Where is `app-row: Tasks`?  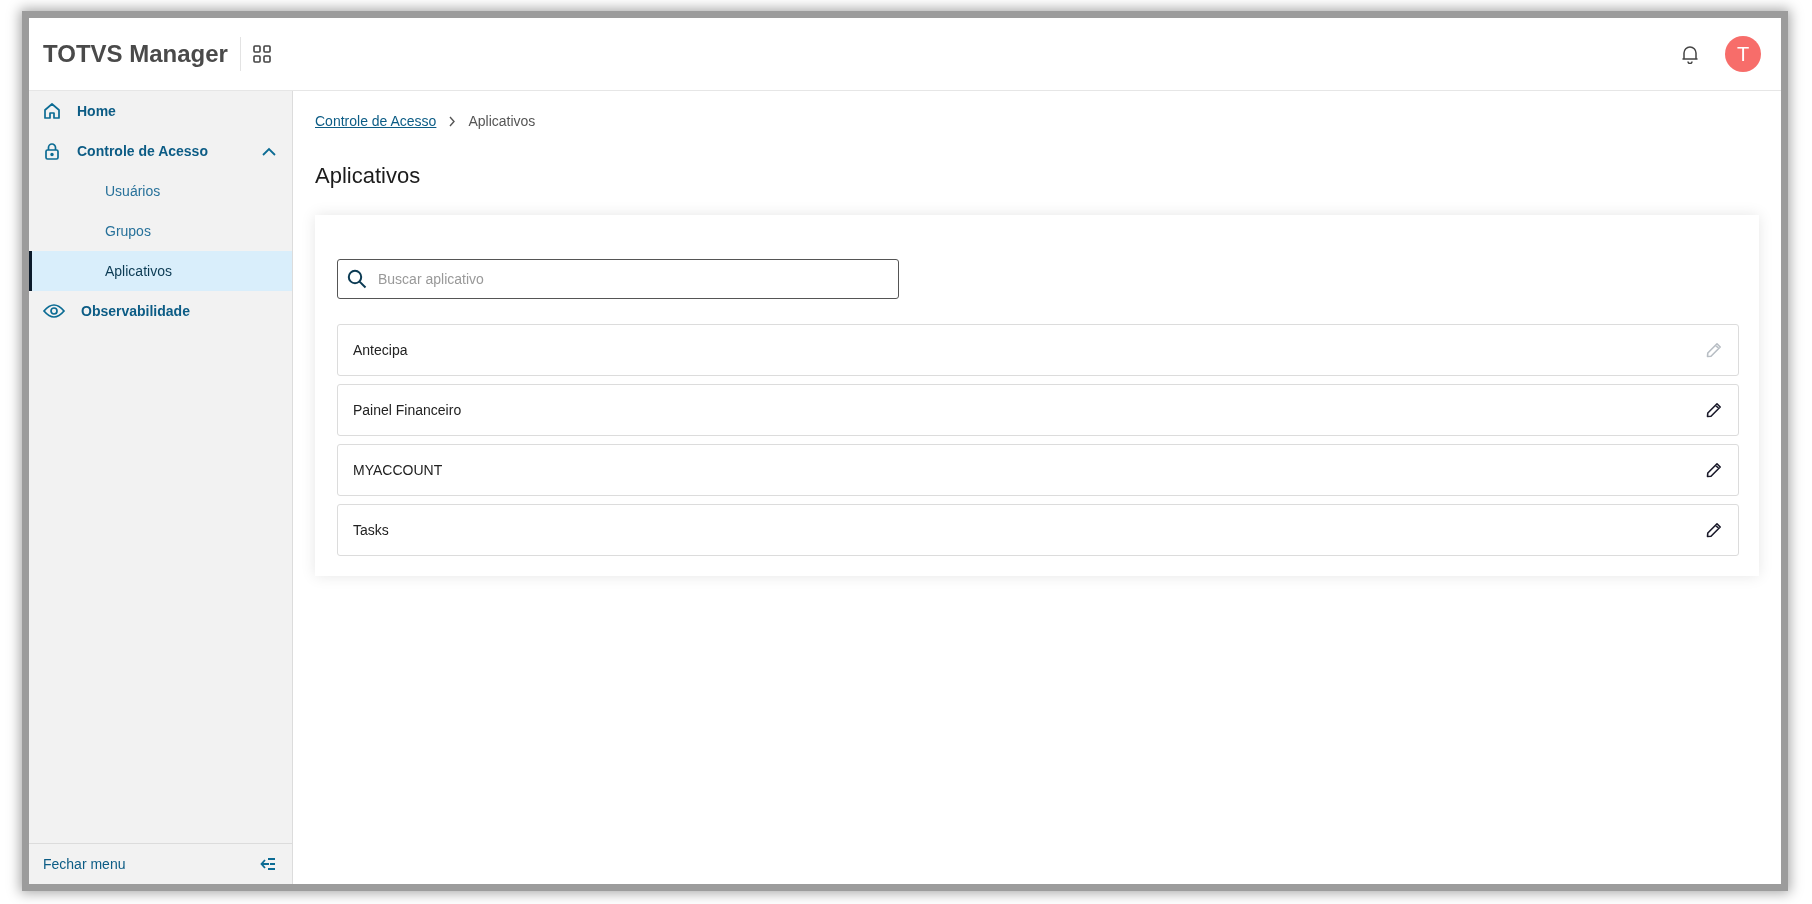
app-row: Tasks is located at coordinates (1038, 530).